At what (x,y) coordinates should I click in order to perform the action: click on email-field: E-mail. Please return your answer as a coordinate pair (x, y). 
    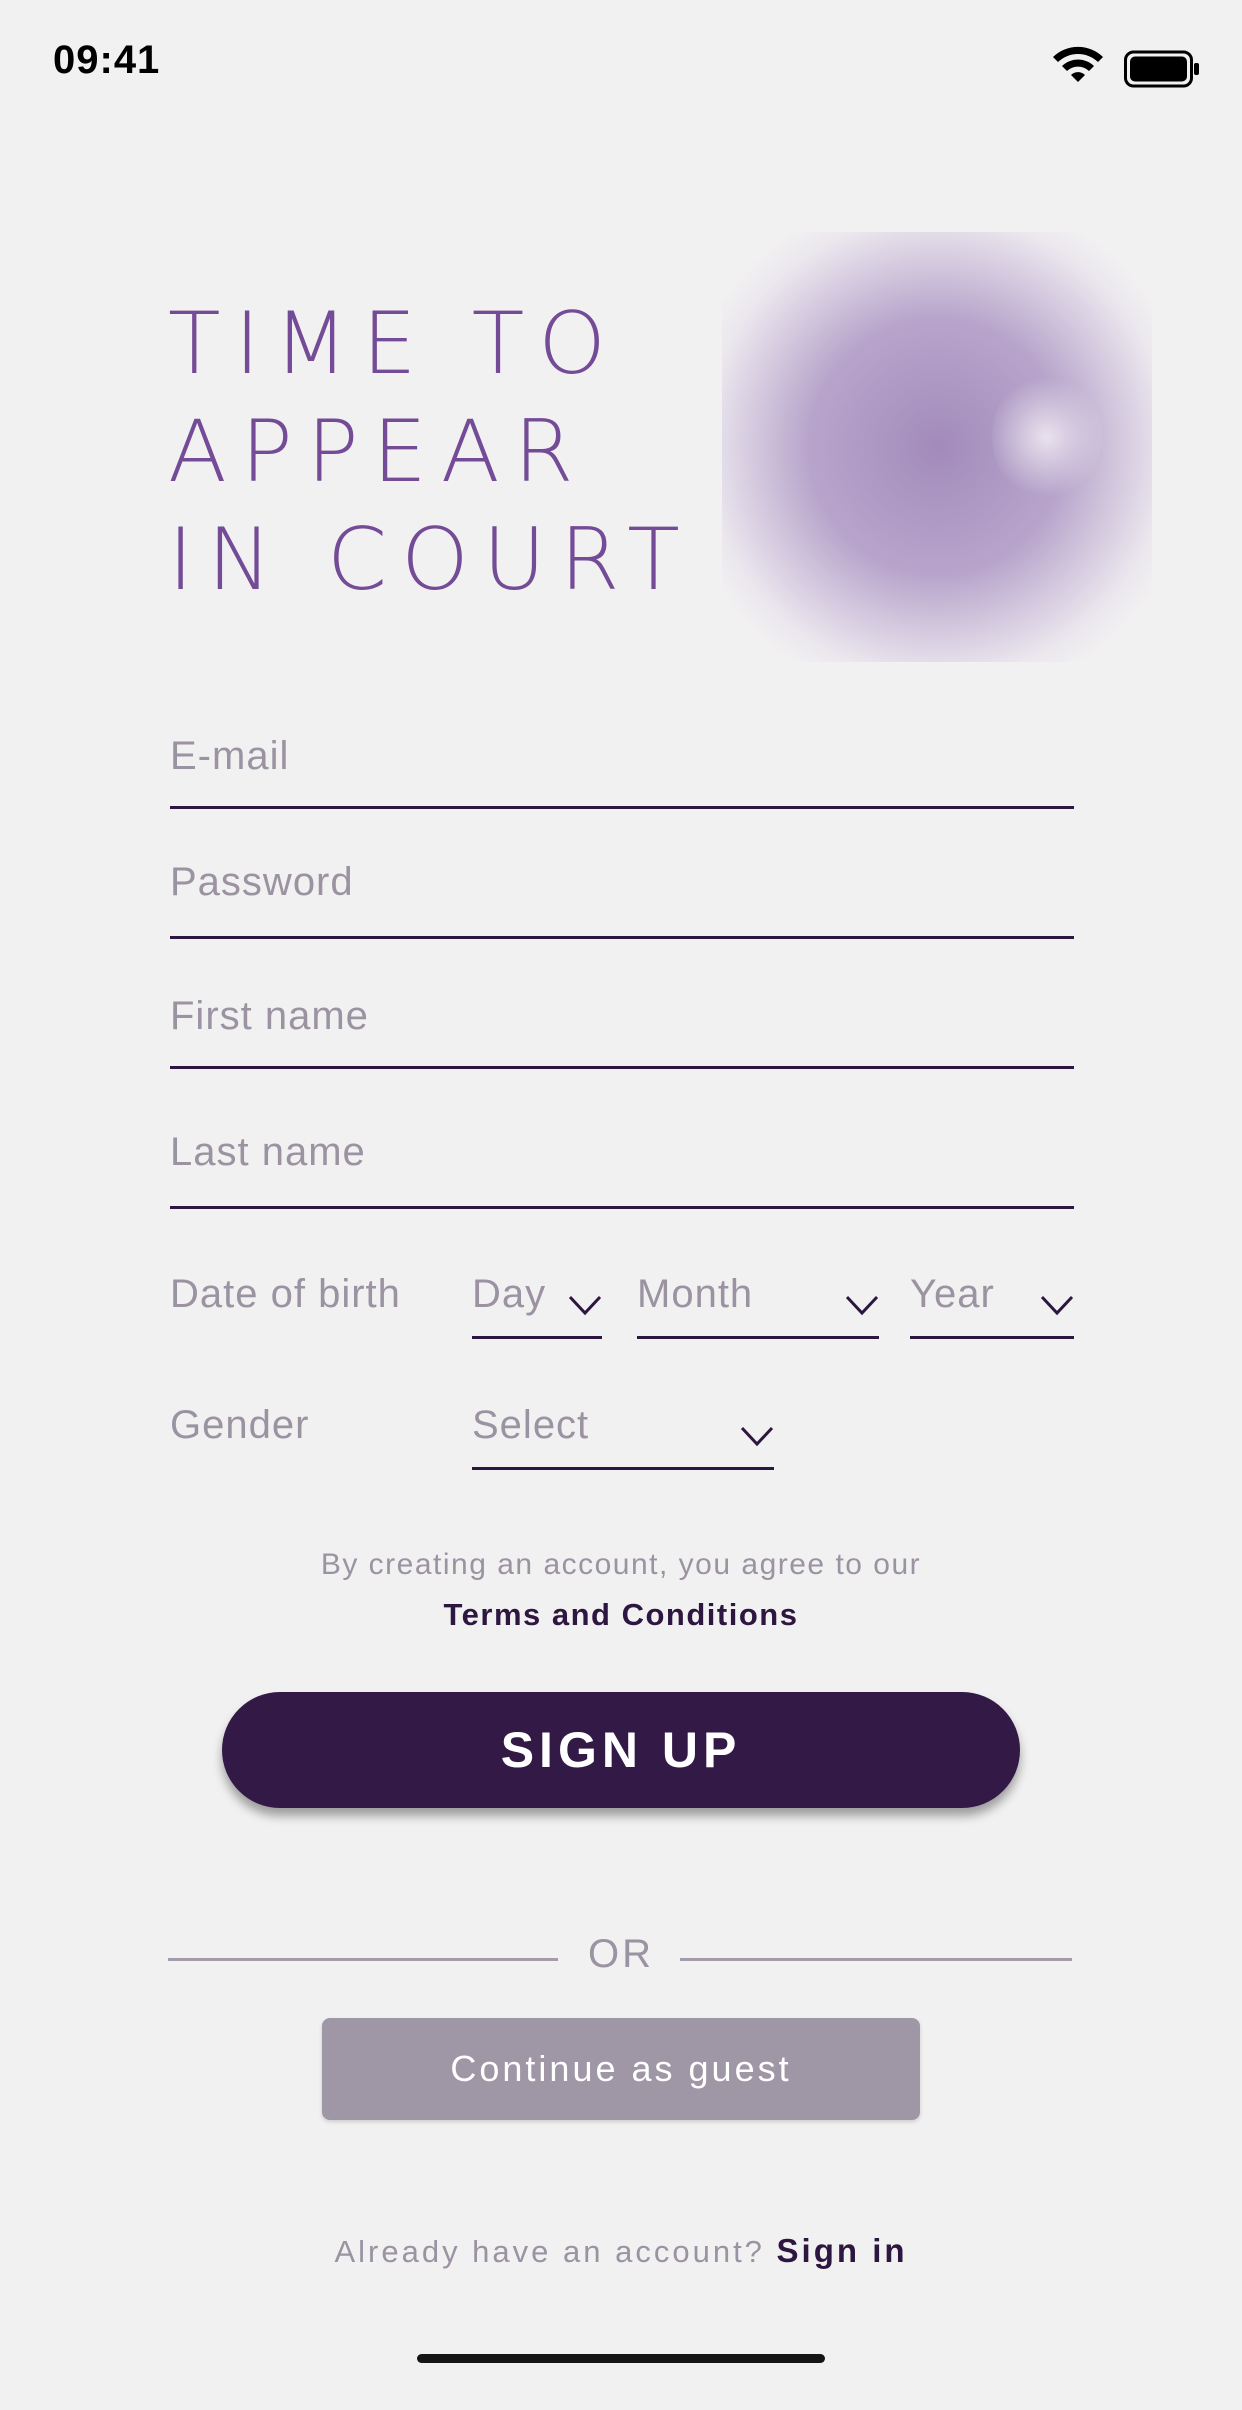
    Looking at the image, I should click on (622, 771).